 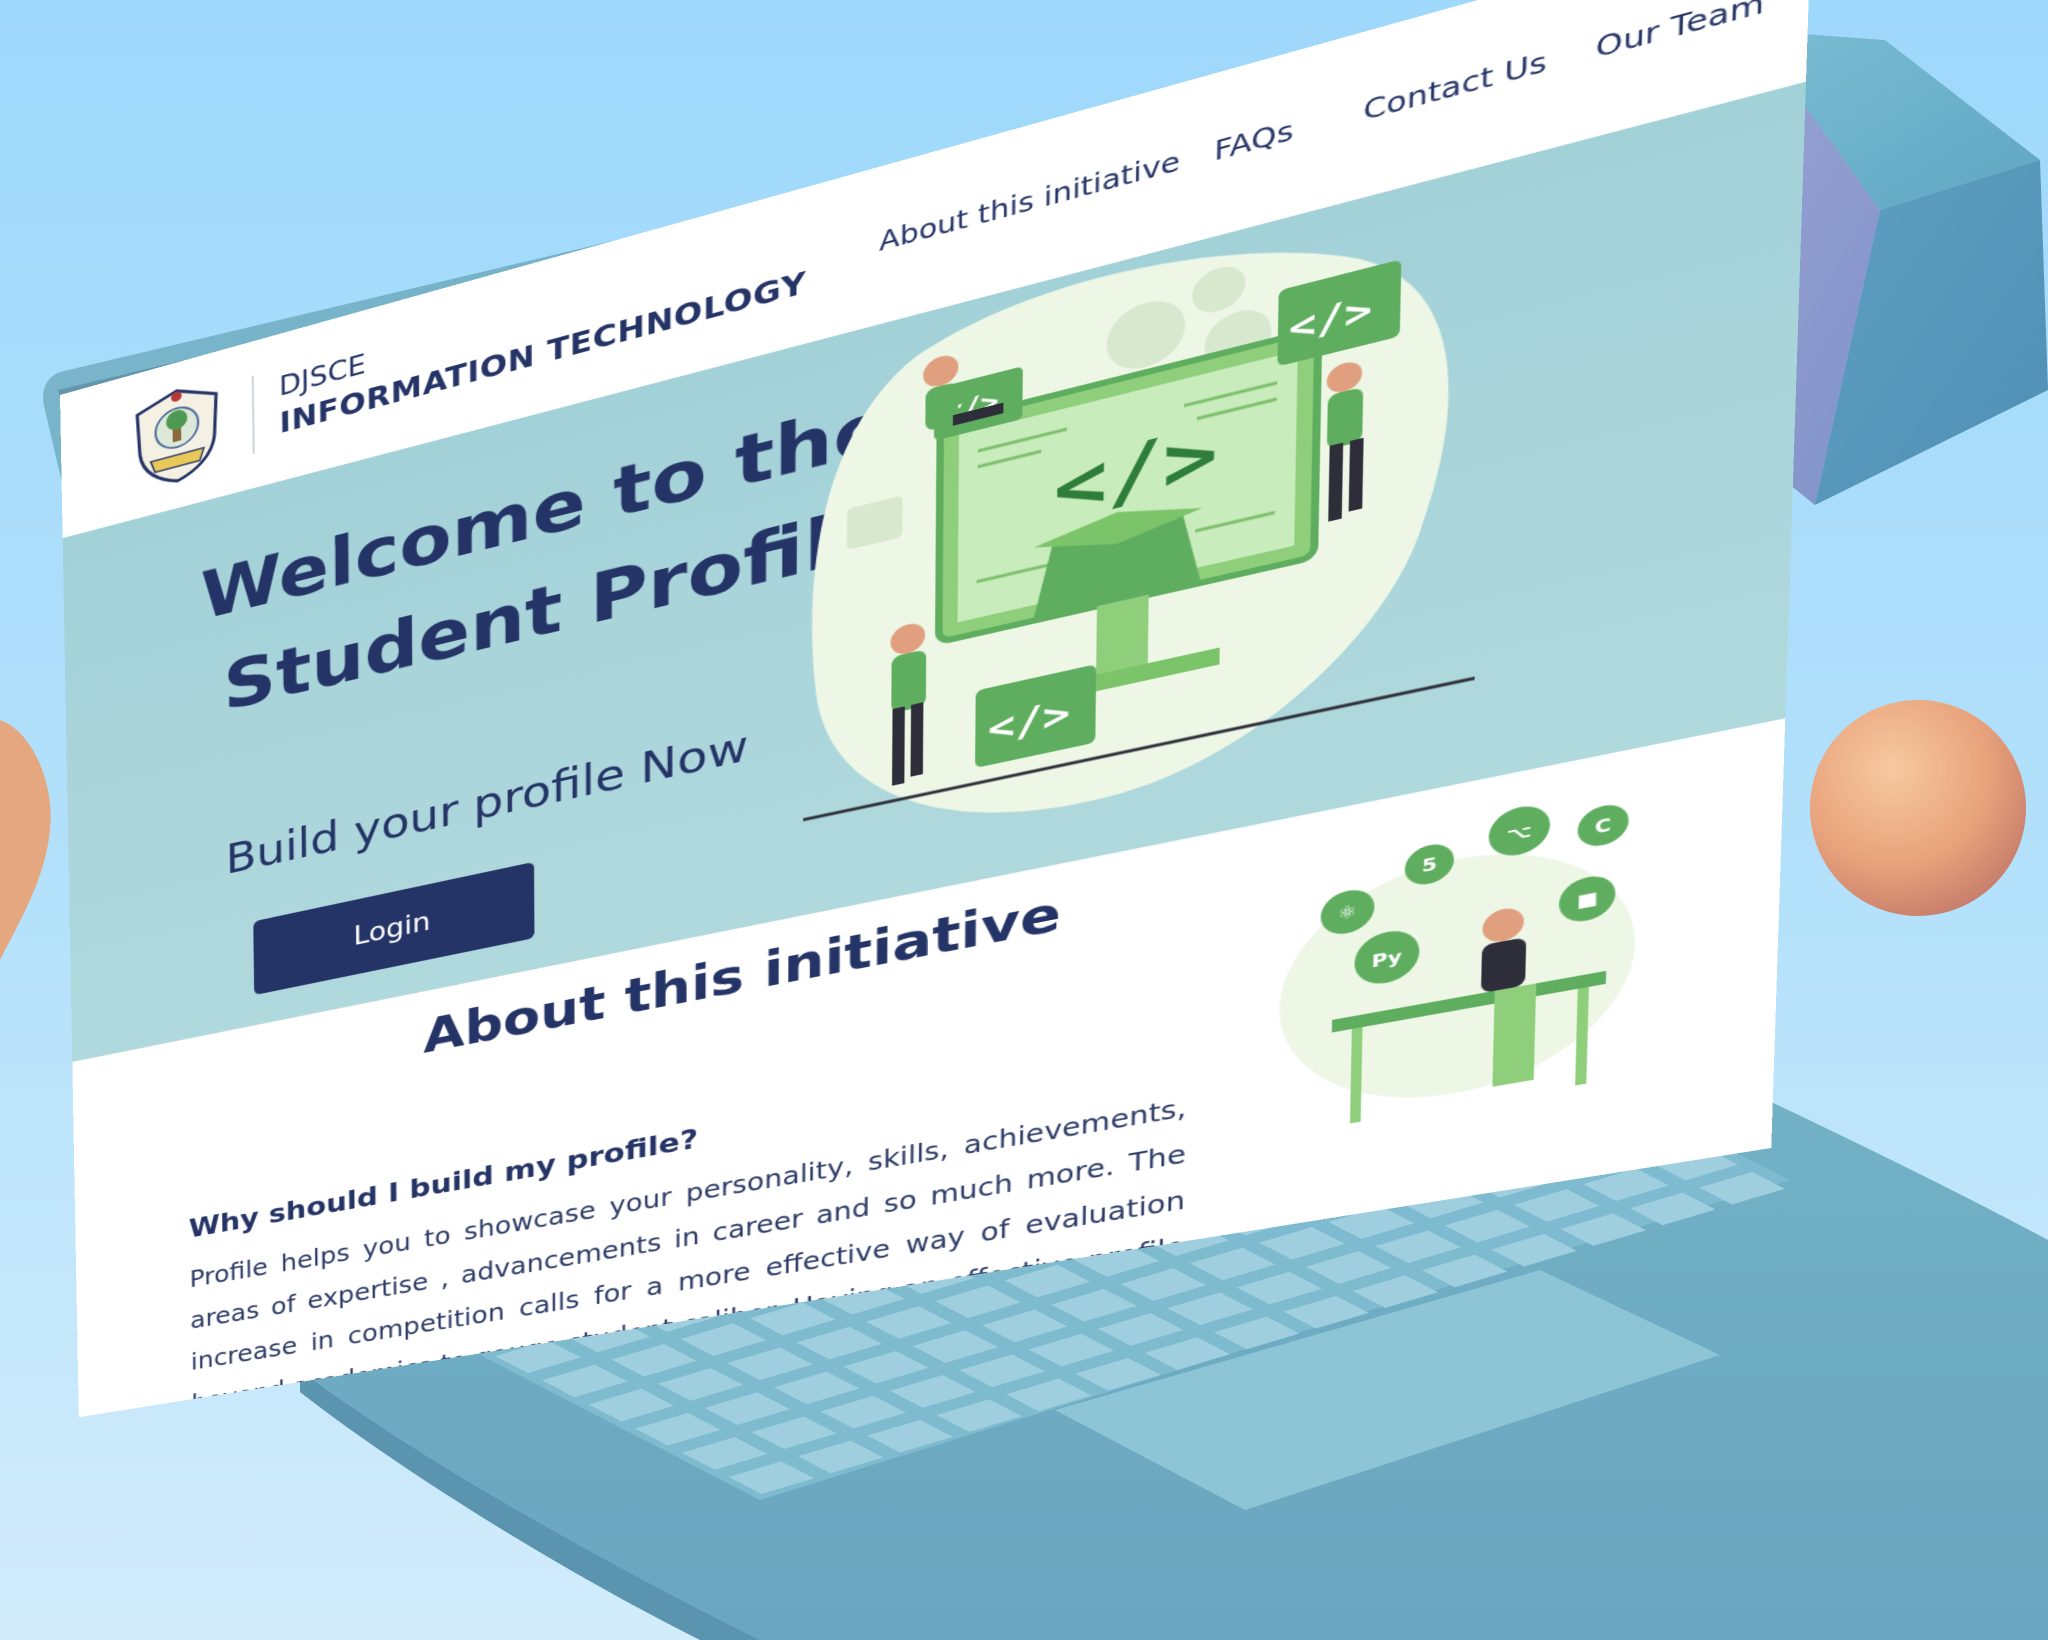 What do you see at coordinates (393, 928) in the screenshot?
I see `login-button: Login` at bounding box center [393, 928].